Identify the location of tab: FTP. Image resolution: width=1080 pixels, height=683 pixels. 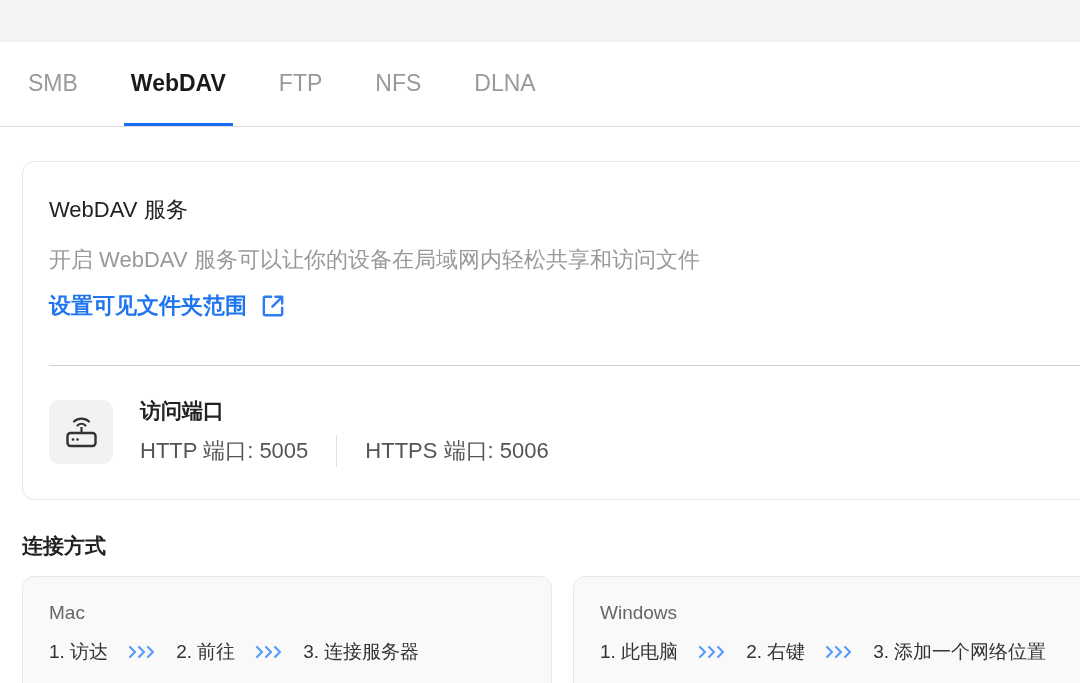
(300, 84).